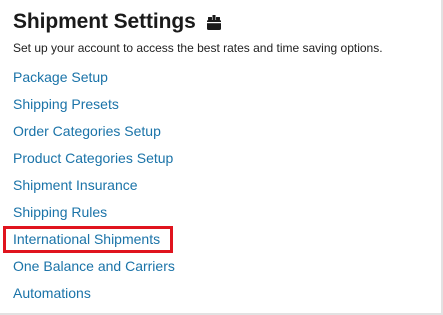 The height and width of the screenshot is (315, 443). I want to click on title-row: Shipment Settings, so click(118, 22).